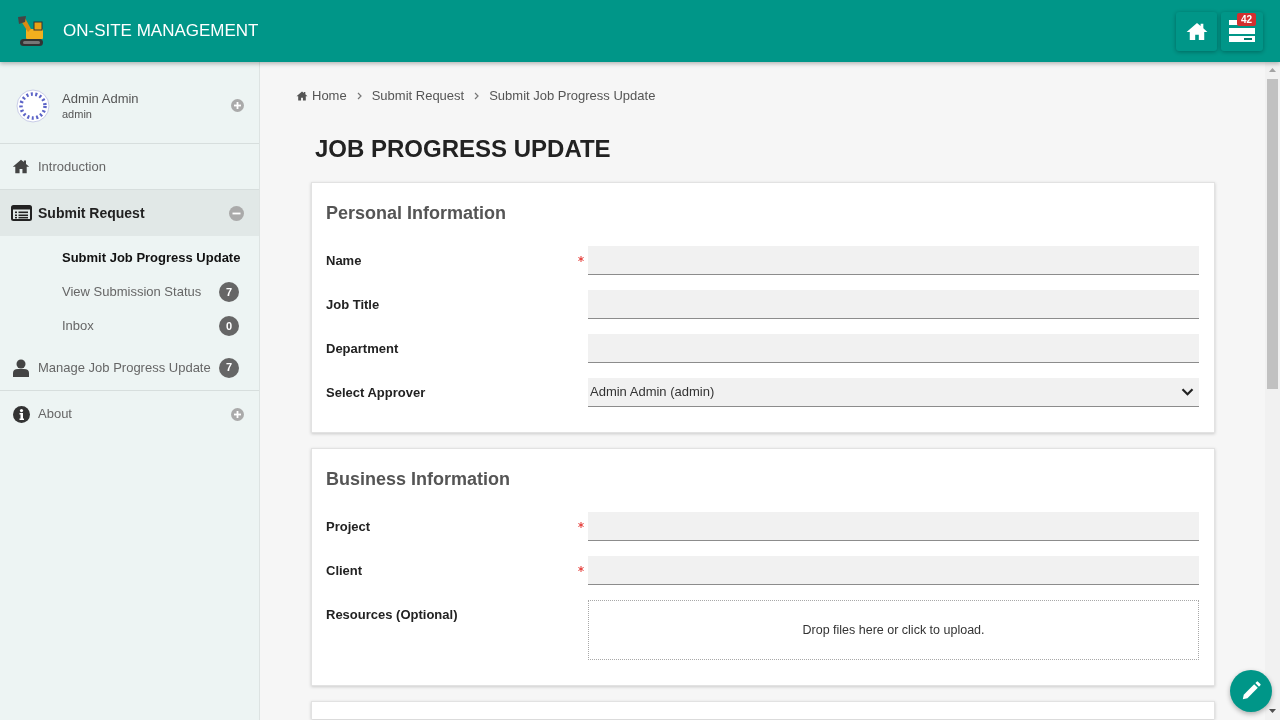  What do you see at coordinates (376, 392) in the screenshot?
I see `field-label: Select Approver` at bounding box center [376, 392].